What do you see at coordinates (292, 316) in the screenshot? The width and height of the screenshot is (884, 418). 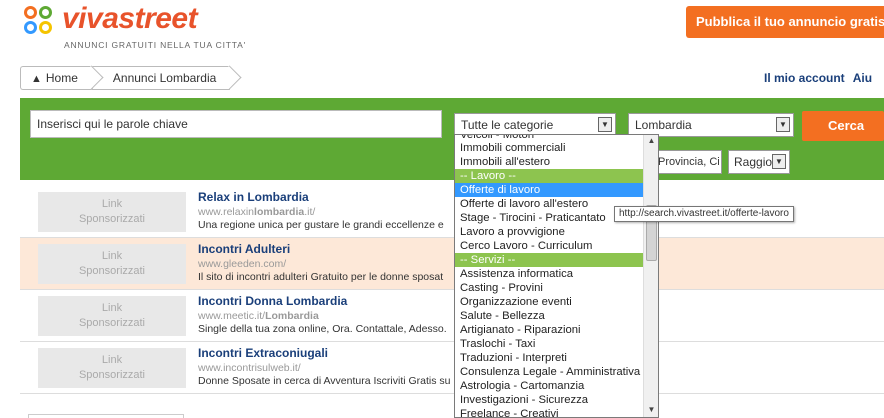 I see `ad-url-keyword: Lombardia` at bounding box center [292, 316].